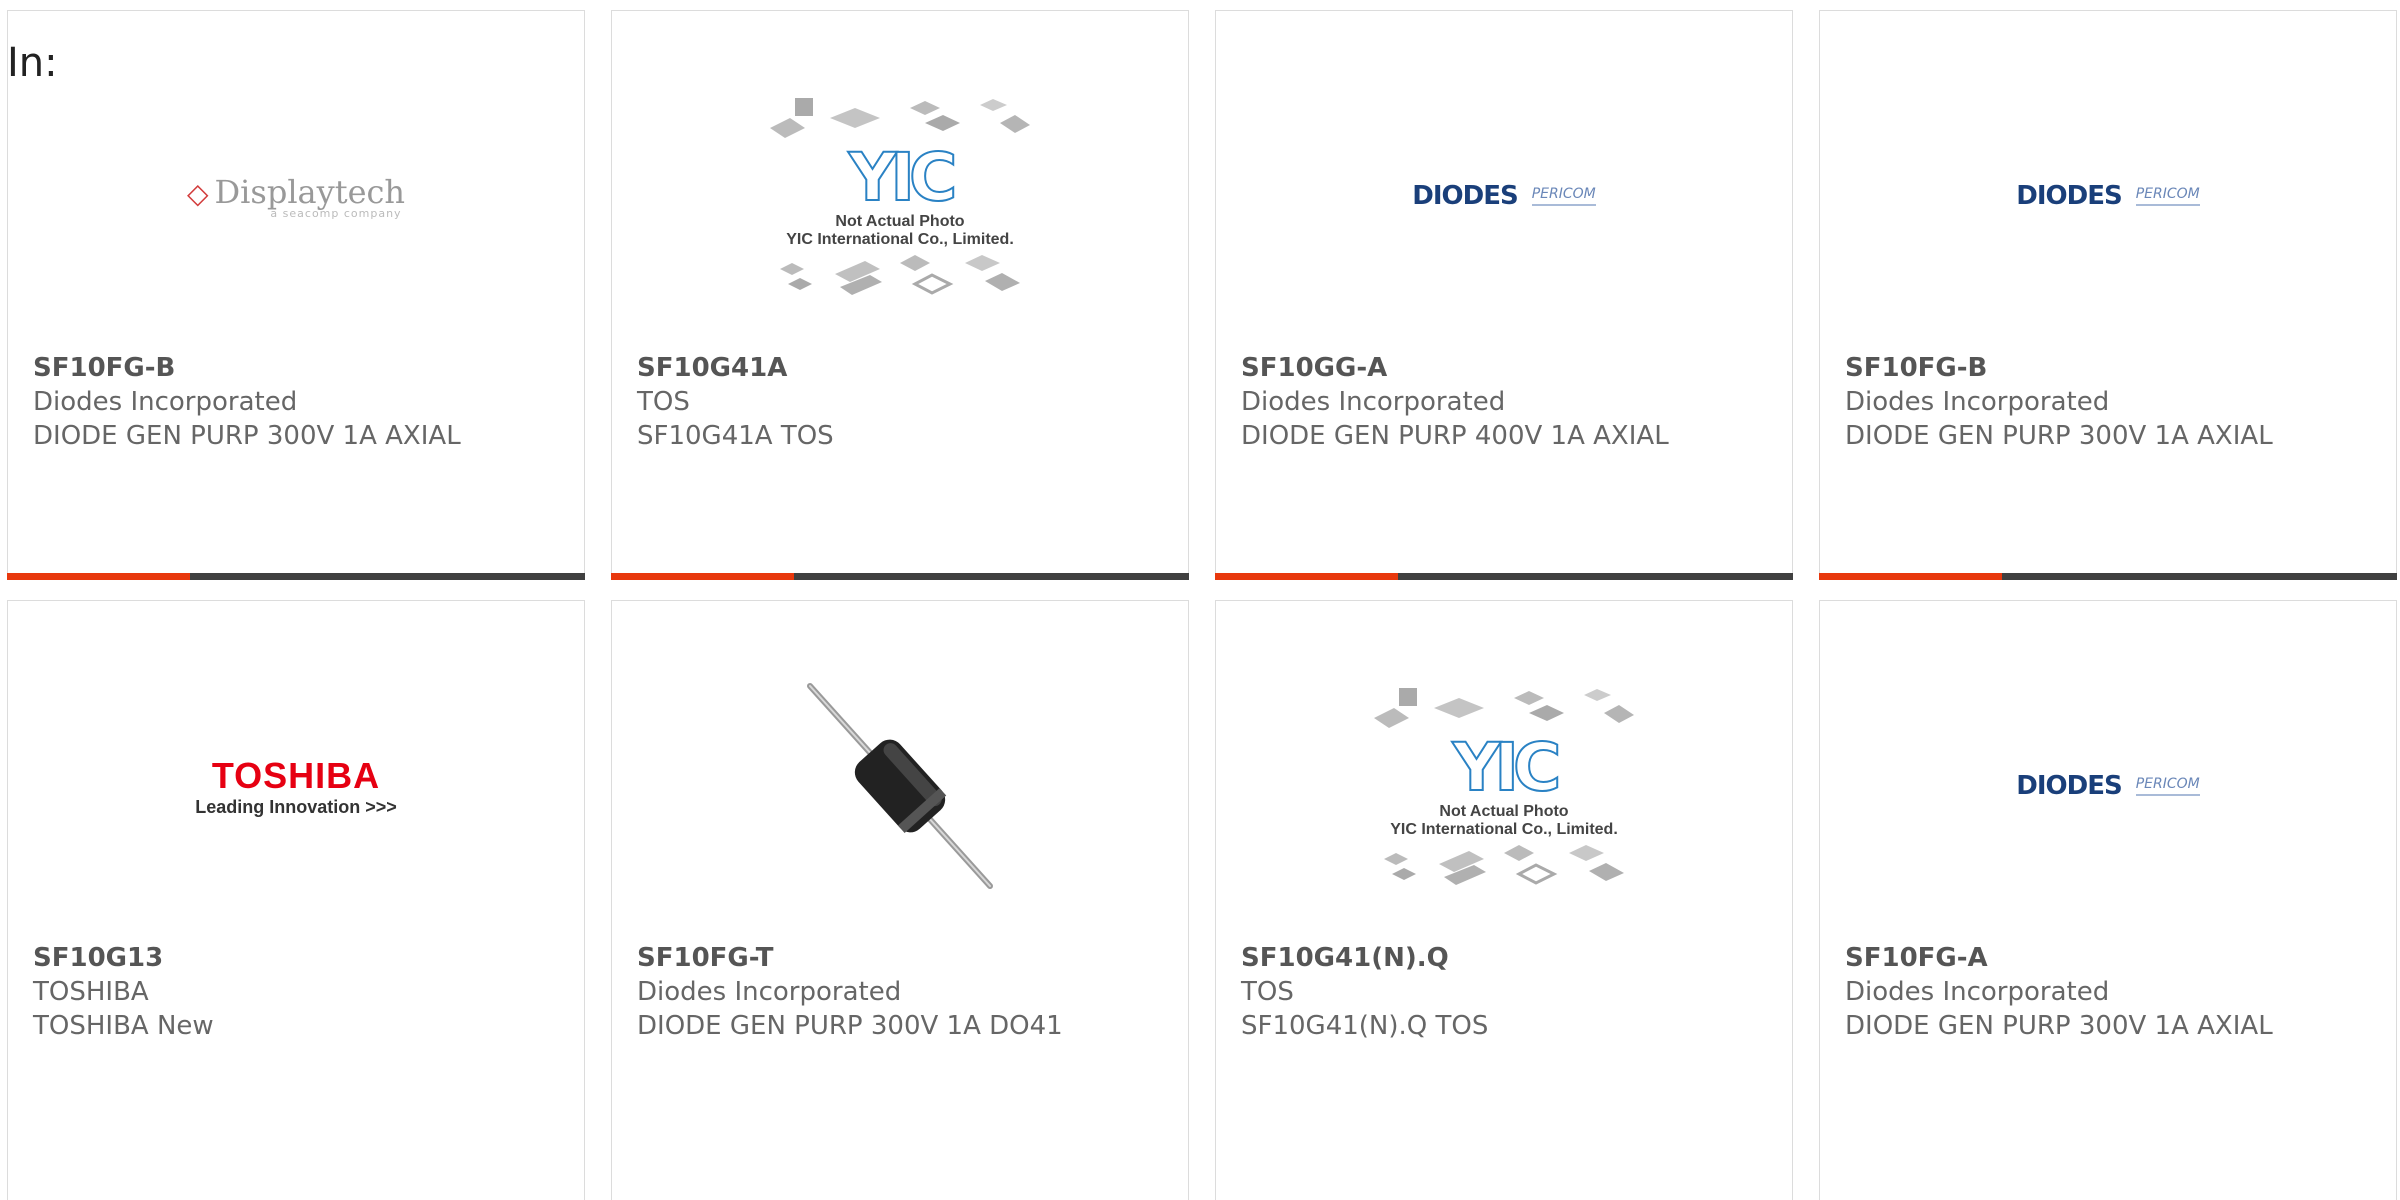  Describe the element at coordinates (1365, 1026) in the screenshot. I see `description: SF10G41(N).Q TOS` at that location.